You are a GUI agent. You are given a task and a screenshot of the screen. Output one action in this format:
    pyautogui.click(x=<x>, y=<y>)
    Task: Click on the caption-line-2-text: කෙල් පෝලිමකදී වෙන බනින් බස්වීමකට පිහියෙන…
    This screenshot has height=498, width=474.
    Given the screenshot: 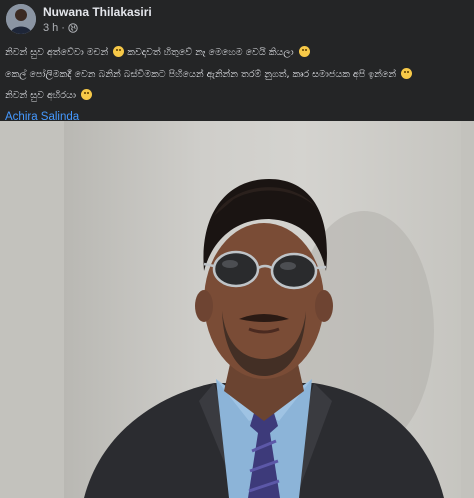 What is the action you would take?
    pyautogui.click(x=201, y=74)
    